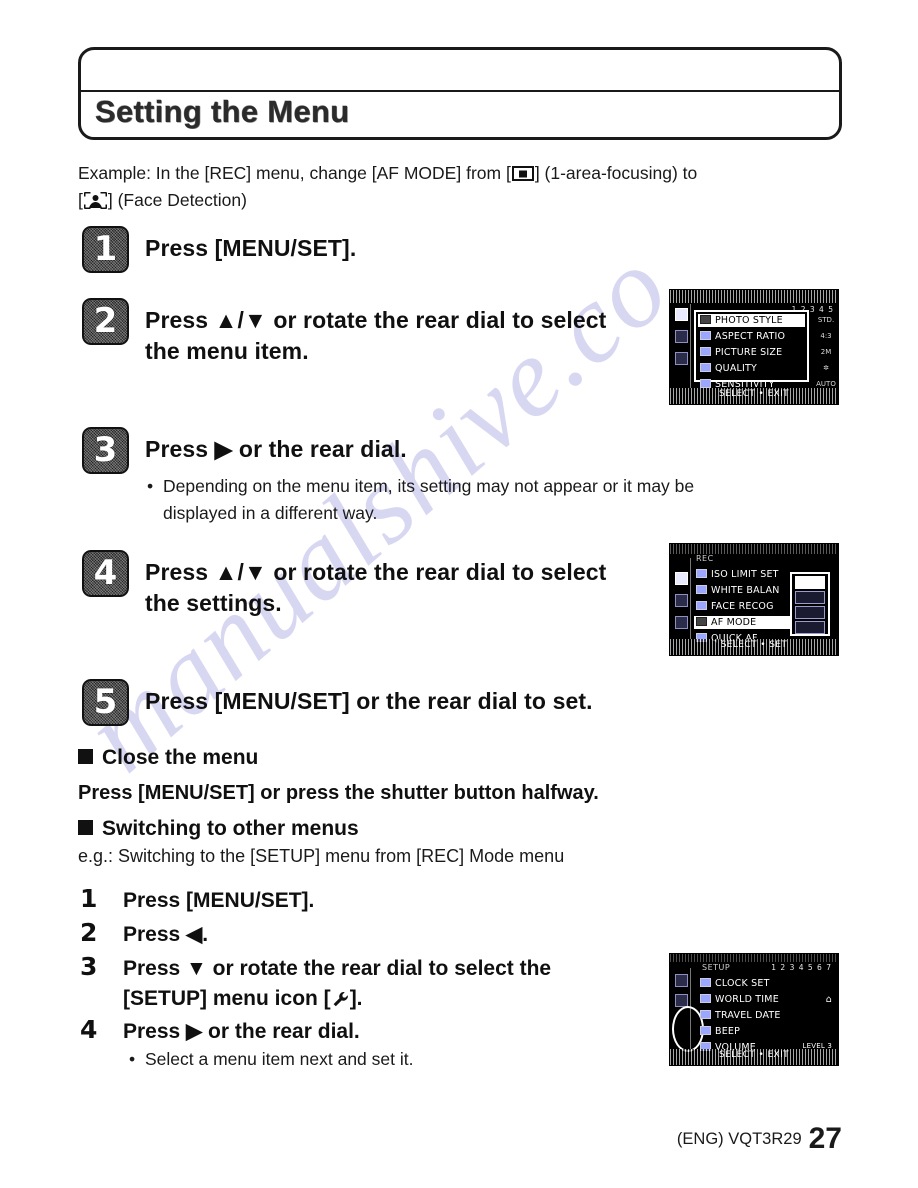 This screenshot has width=918, height=1188. I want to click on af-mode-icon, so click(701, 621).